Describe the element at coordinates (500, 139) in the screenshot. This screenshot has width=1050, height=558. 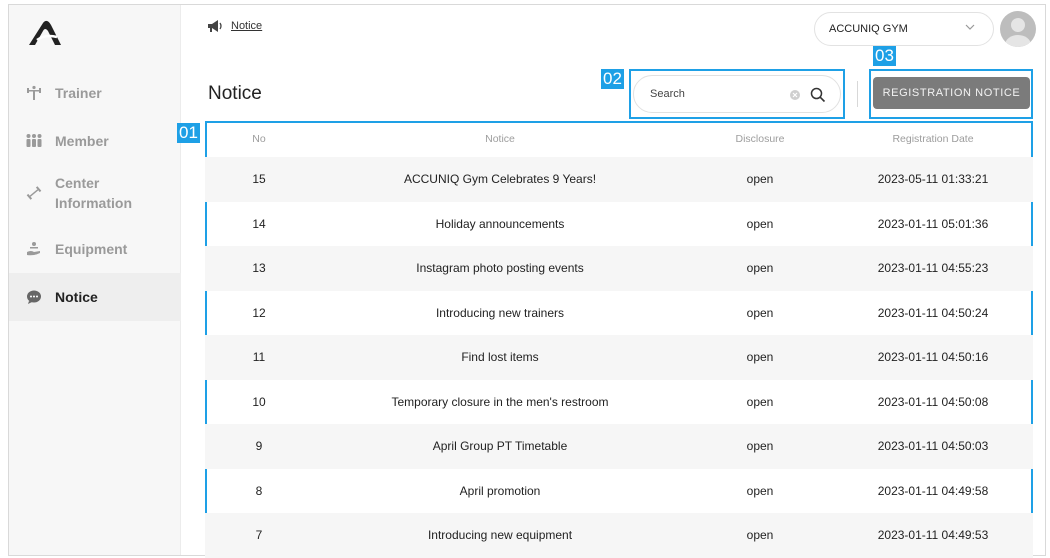
I see `column-header-notice: Notice` at that location.